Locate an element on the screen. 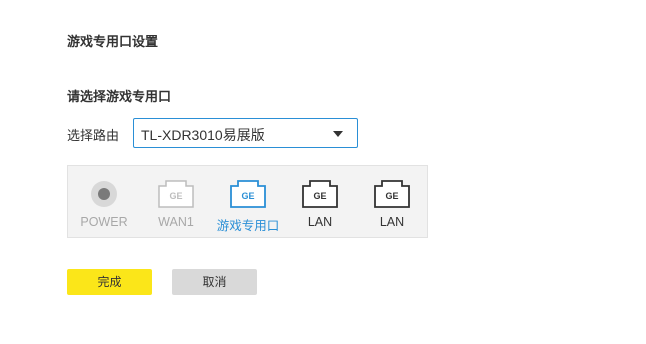 The image size is (646, 344). router-select: TL-XDR3010易展版 is located at coordinates (245, 133).